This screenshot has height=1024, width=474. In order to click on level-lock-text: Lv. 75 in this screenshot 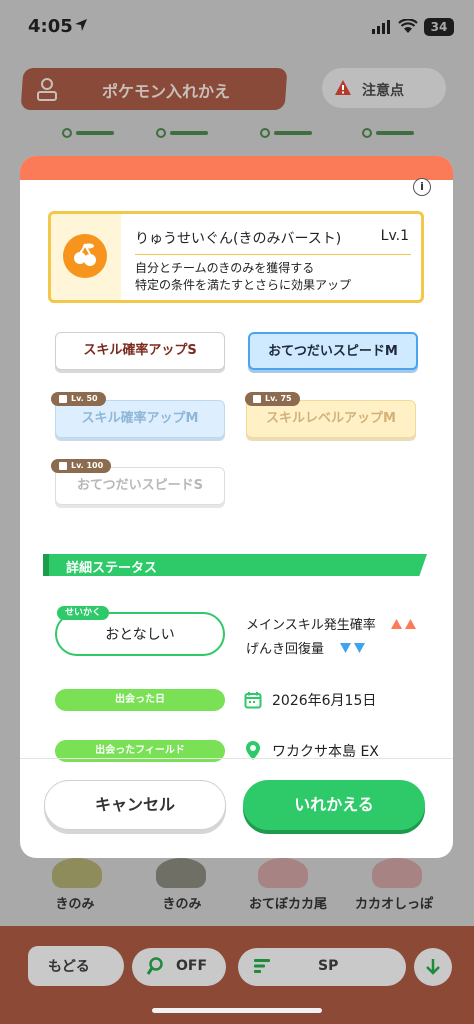, I will do `click(278, 398)`.